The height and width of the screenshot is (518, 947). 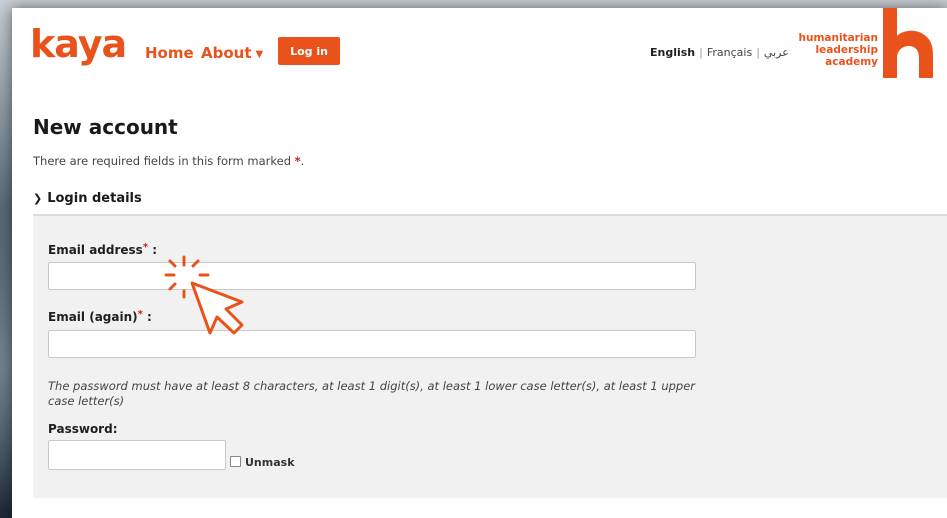 I want to click on checkbox-box, so click(x=235, y=461).